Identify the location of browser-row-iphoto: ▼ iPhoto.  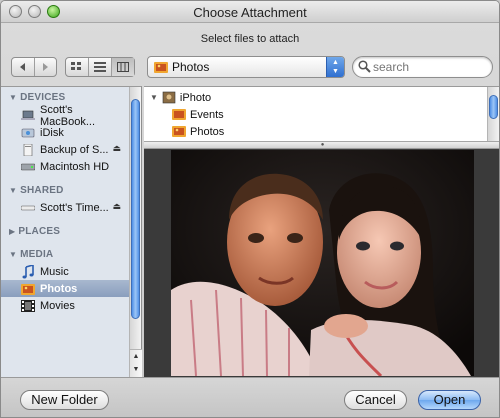
(180, 97).